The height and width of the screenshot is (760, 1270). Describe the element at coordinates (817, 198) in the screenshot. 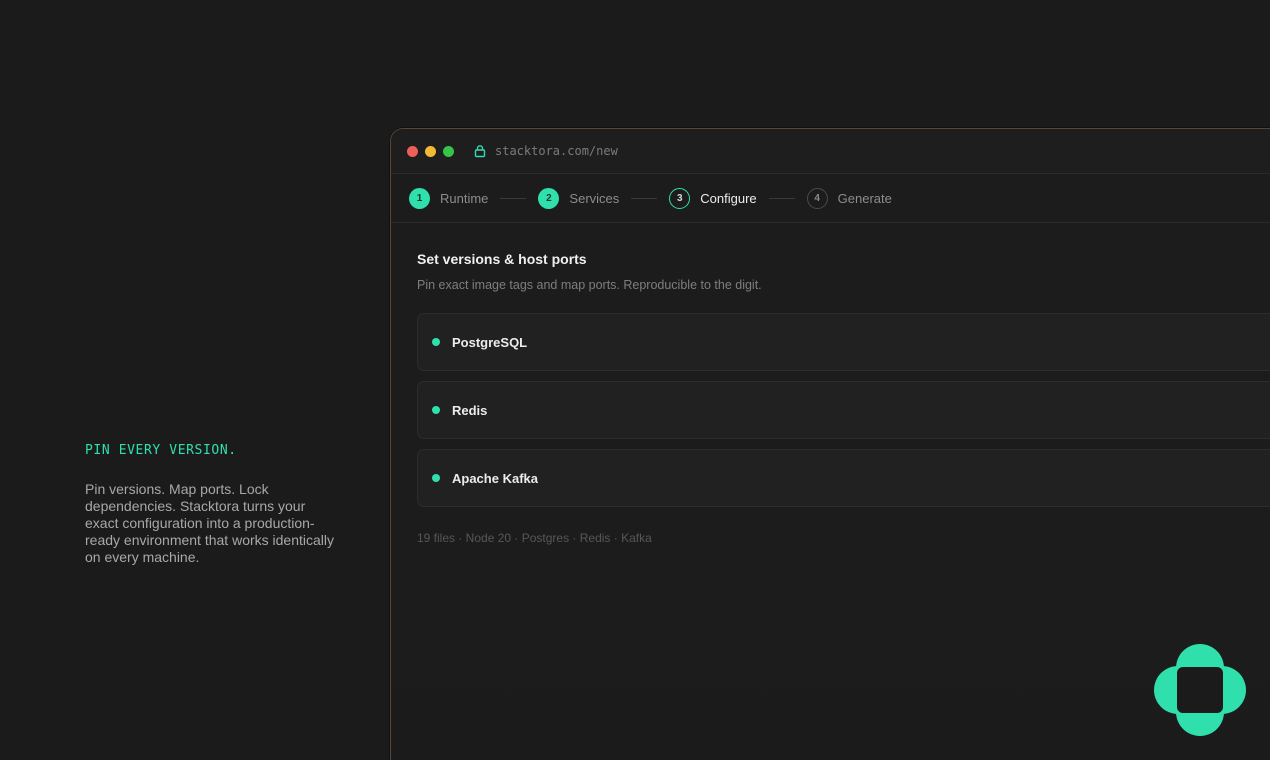

I see `step-number: 4` at that location.